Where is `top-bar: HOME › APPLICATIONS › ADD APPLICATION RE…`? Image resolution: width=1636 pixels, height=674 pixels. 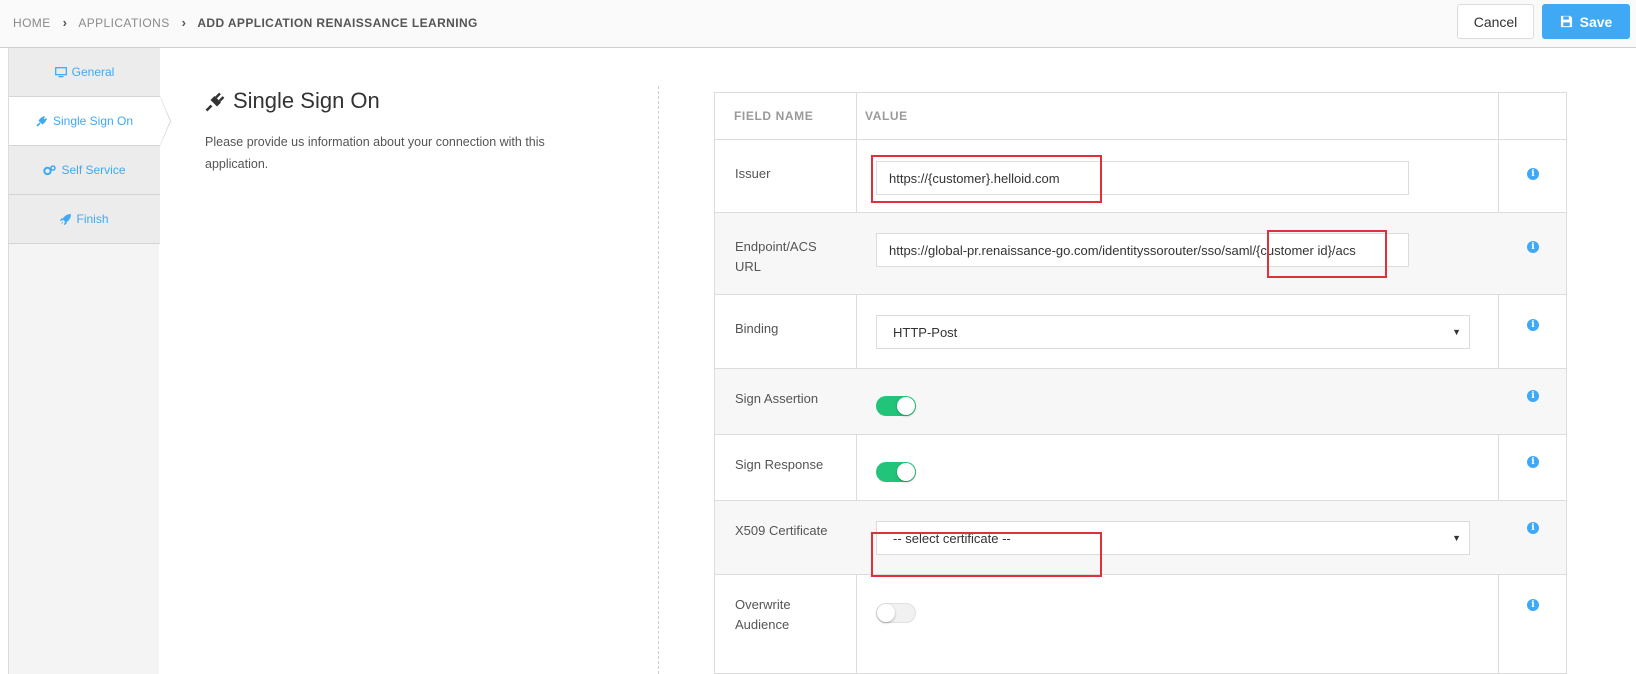
top-bar: HOME › APPLICATIONS › ADD APPLICATION RE… is located at coordinates (818, 24).